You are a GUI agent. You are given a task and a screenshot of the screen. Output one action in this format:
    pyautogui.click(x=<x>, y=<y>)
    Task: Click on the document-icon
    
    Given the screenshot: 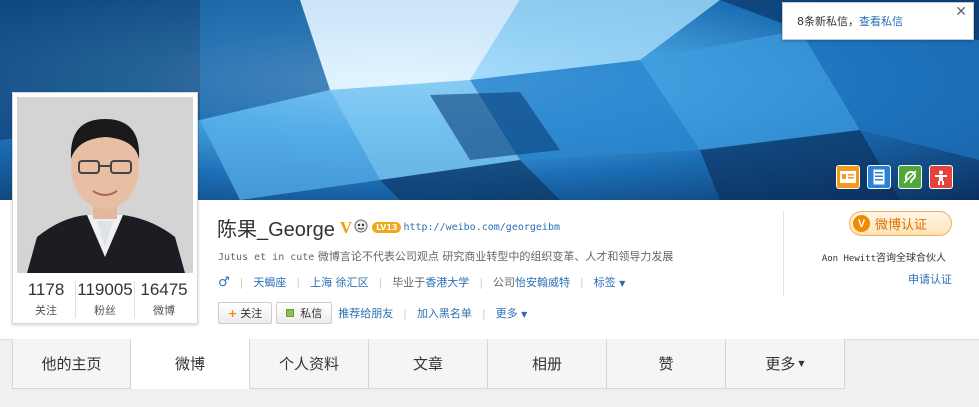 What is the action you would take?
    pyautogui.click(x=879, y=177)
    